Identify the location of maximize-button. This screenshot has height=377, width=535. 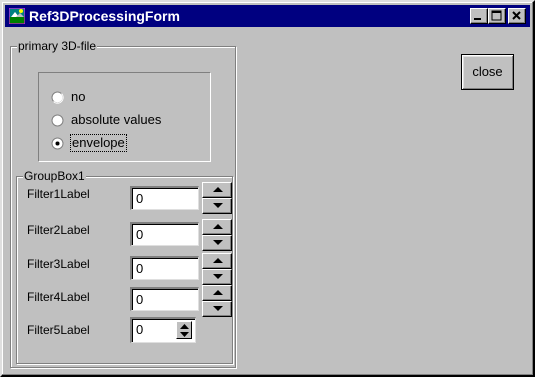
(497, 16).